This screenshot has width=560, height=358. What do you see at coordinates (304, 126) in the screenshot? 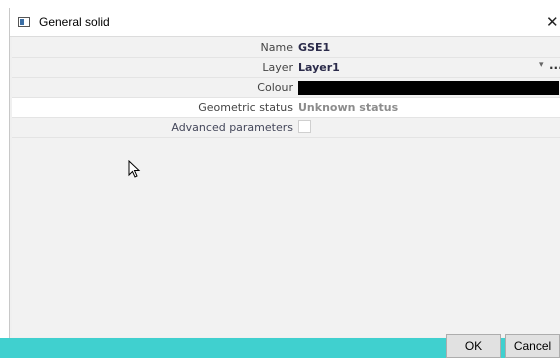
I see `advanced-parameters-checkbox` at bounding box center [304, 126].